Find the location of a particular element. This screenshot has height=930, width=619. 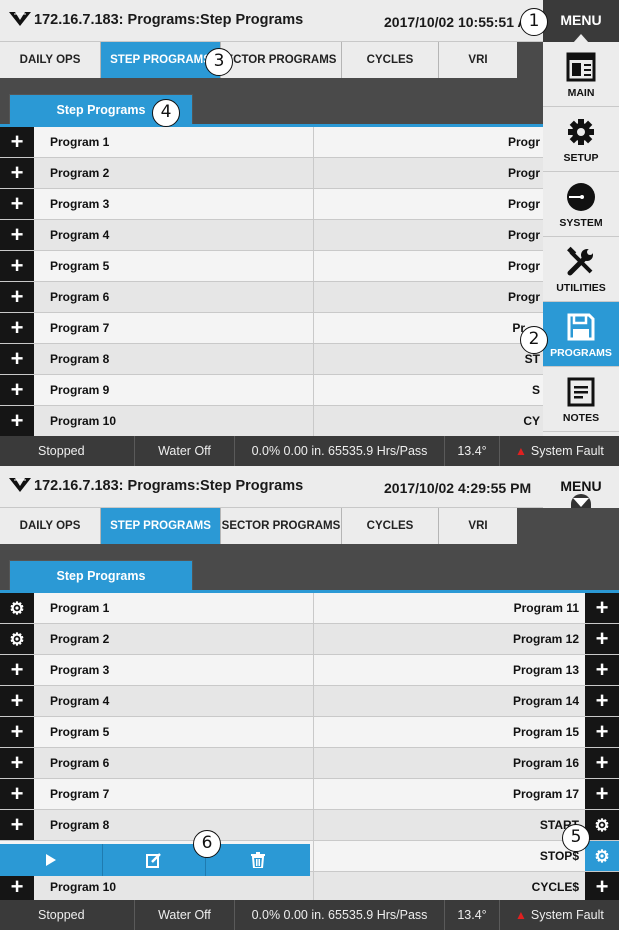

program-label-right: S is located at coordinates (535, 390).